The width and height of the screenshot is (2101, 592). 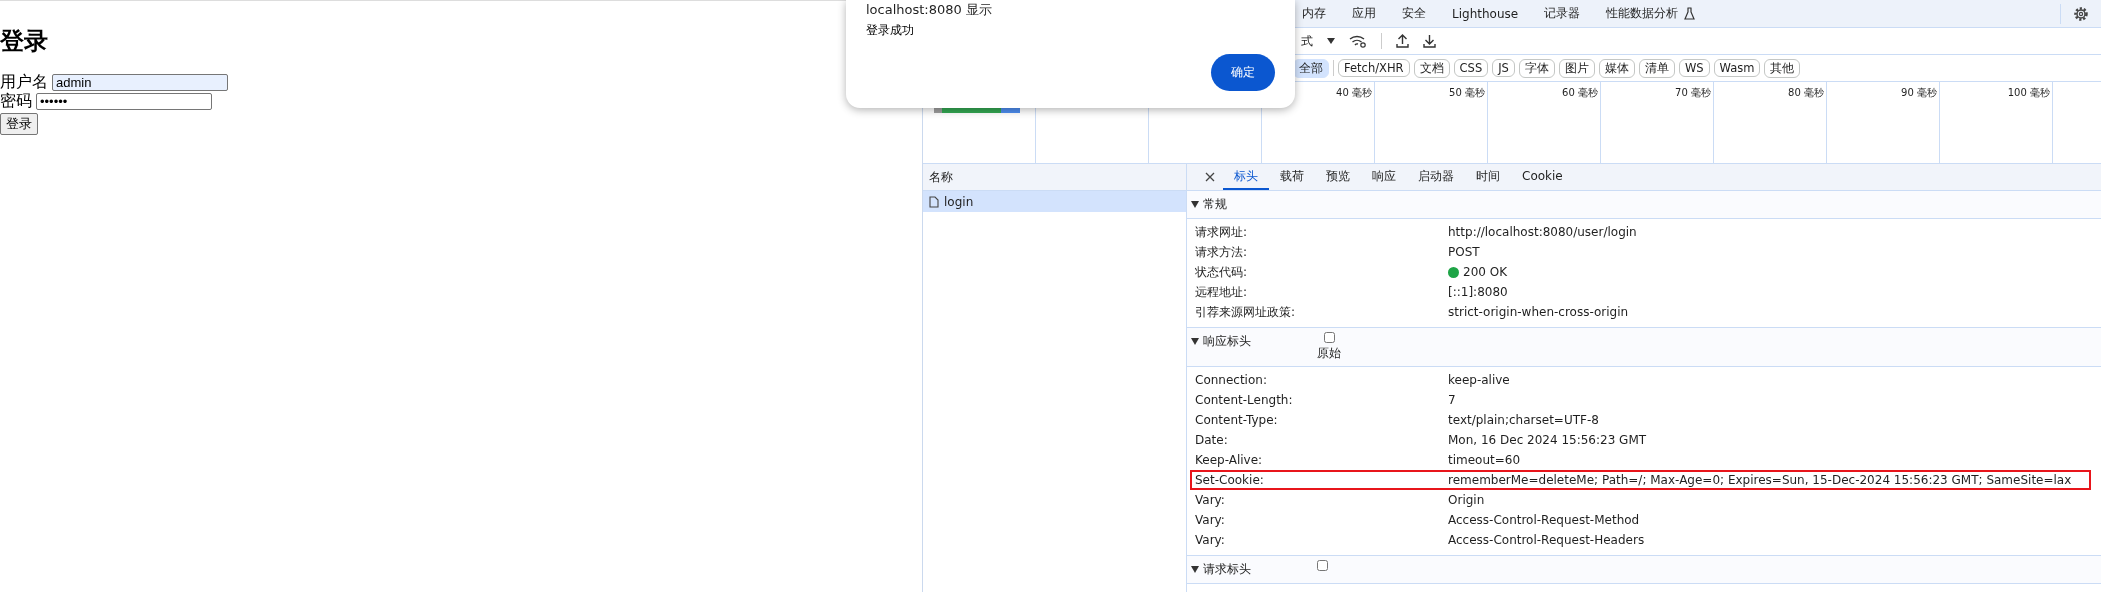 I want to click on ok-button: 确定, so click(x=1243, y=72).